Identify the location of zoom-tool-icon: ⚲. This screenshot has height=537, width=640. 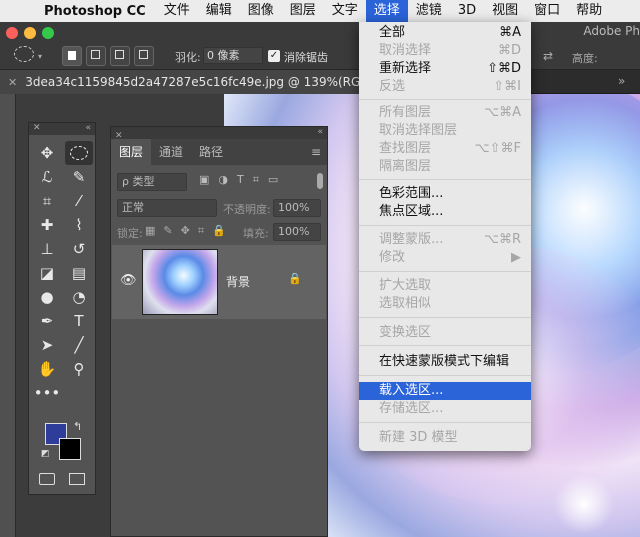
(79, 369).